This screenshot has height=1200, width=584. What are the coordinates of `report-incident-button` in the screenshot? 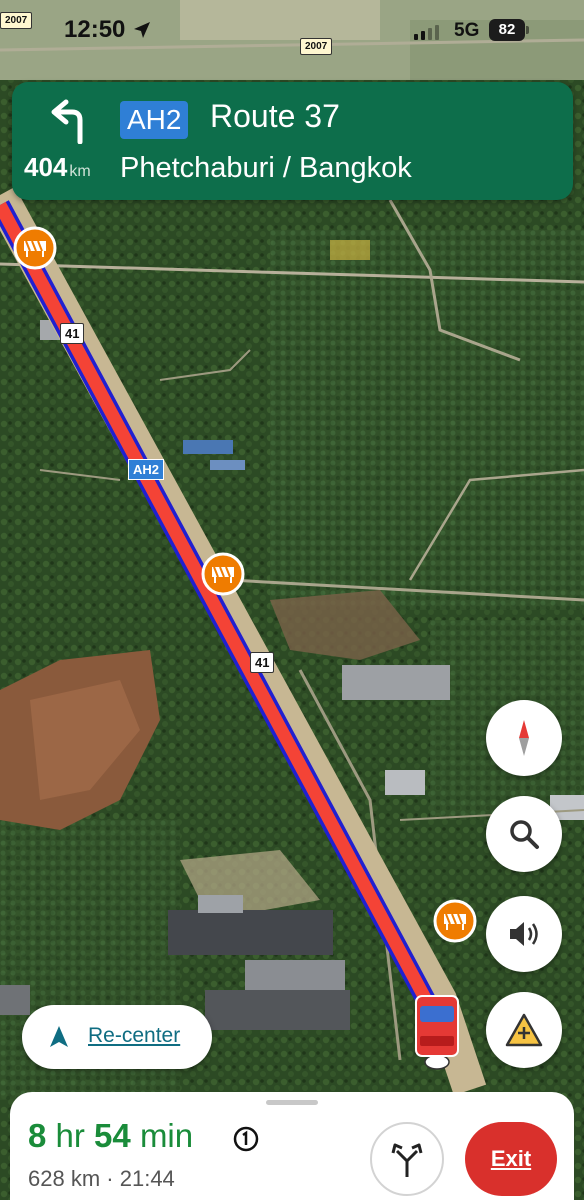 It's located at (524, 1030).